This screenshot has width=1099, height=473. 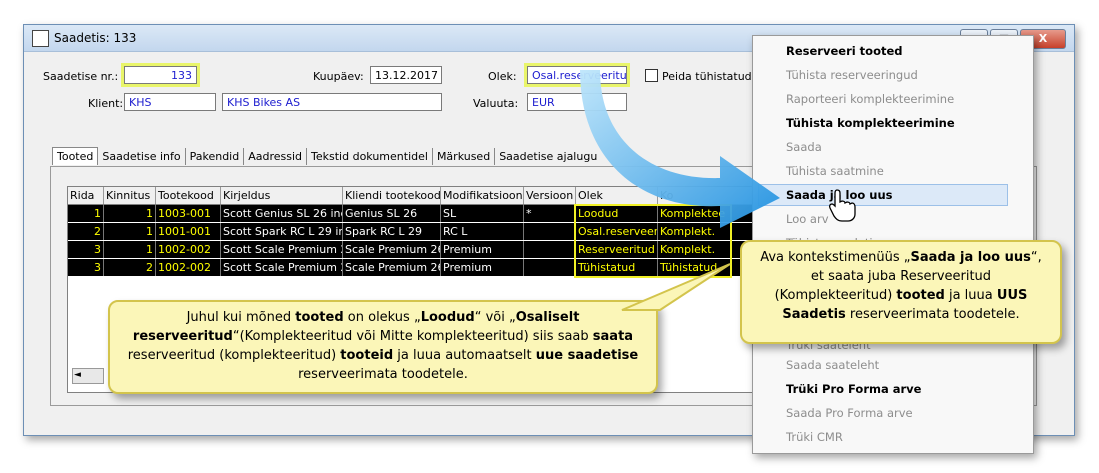 What do you see at coordinates (188, 195) in the screenshot?
I see `col-tootekood: Tootekood` at bounding box center [188, 195].